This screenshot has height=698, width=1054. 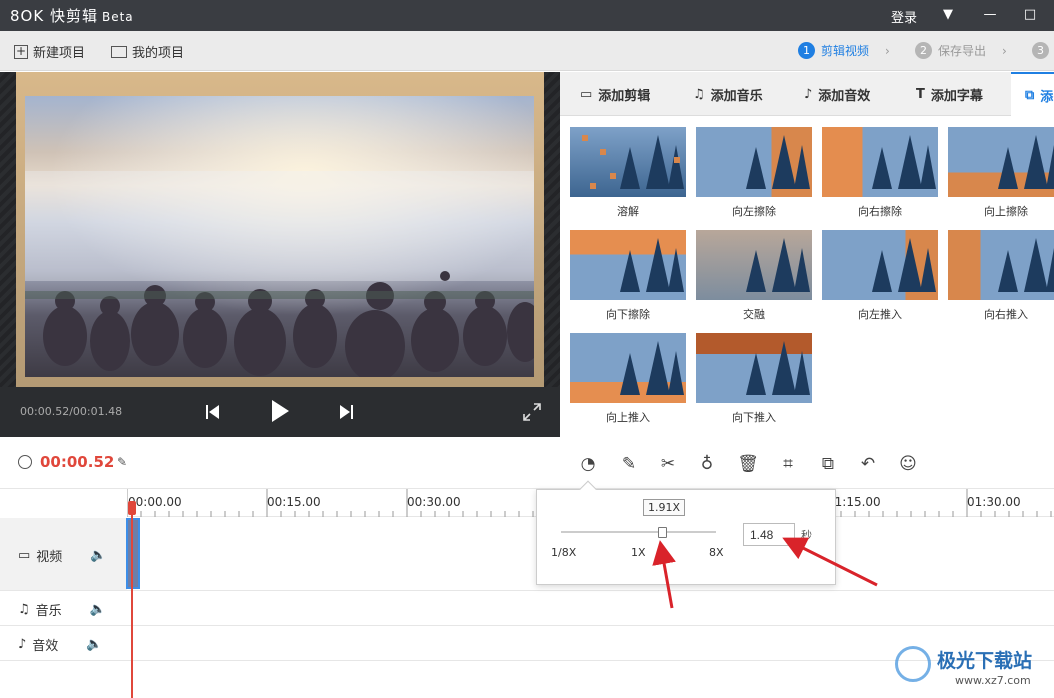 I want to click on plus-square-icon: +, so click(x=21, y=51).